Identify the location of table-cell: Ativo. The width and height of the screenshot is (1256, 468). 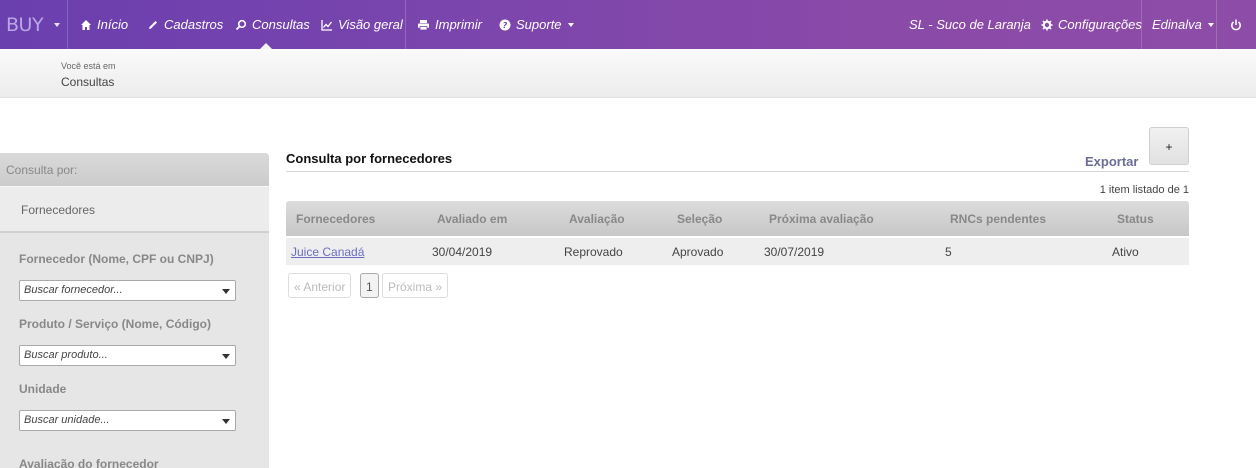
(1125, 252).